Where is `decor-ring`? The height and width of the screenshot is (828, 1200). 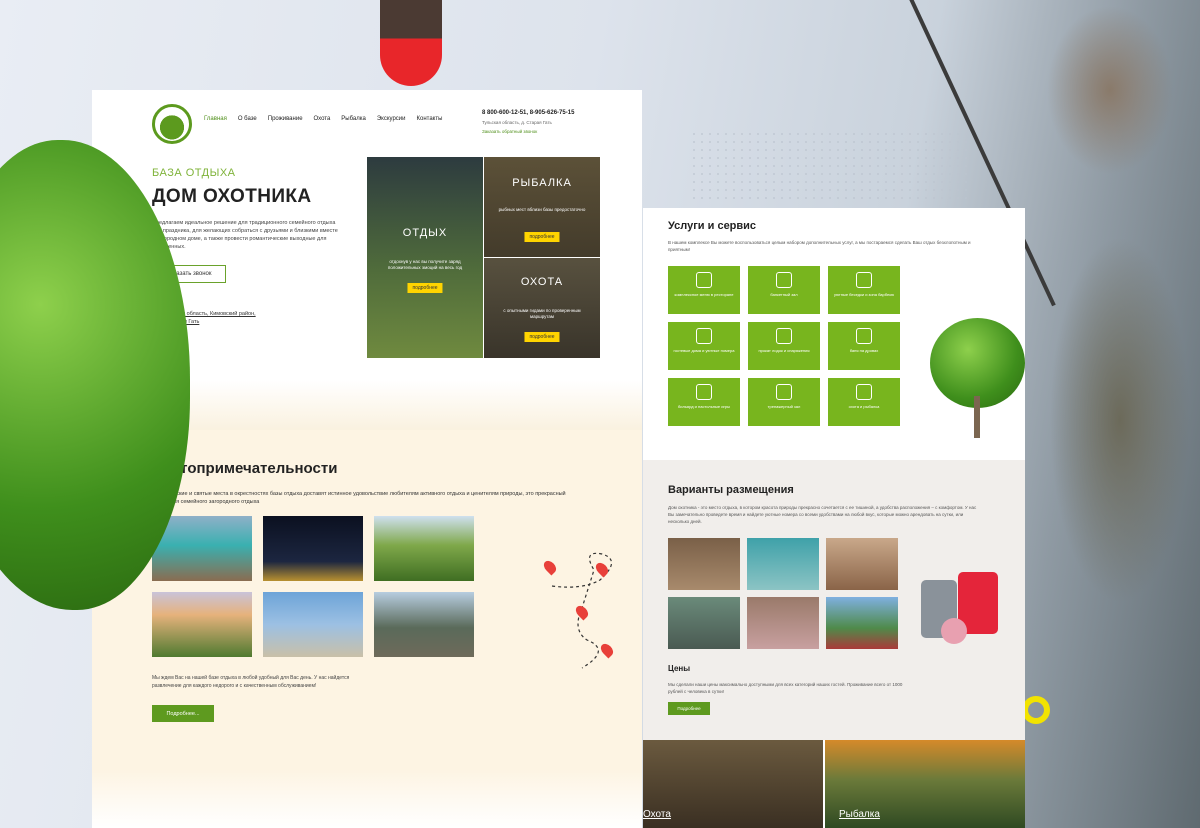
decor-ring is located at coordinates (1036, 710).